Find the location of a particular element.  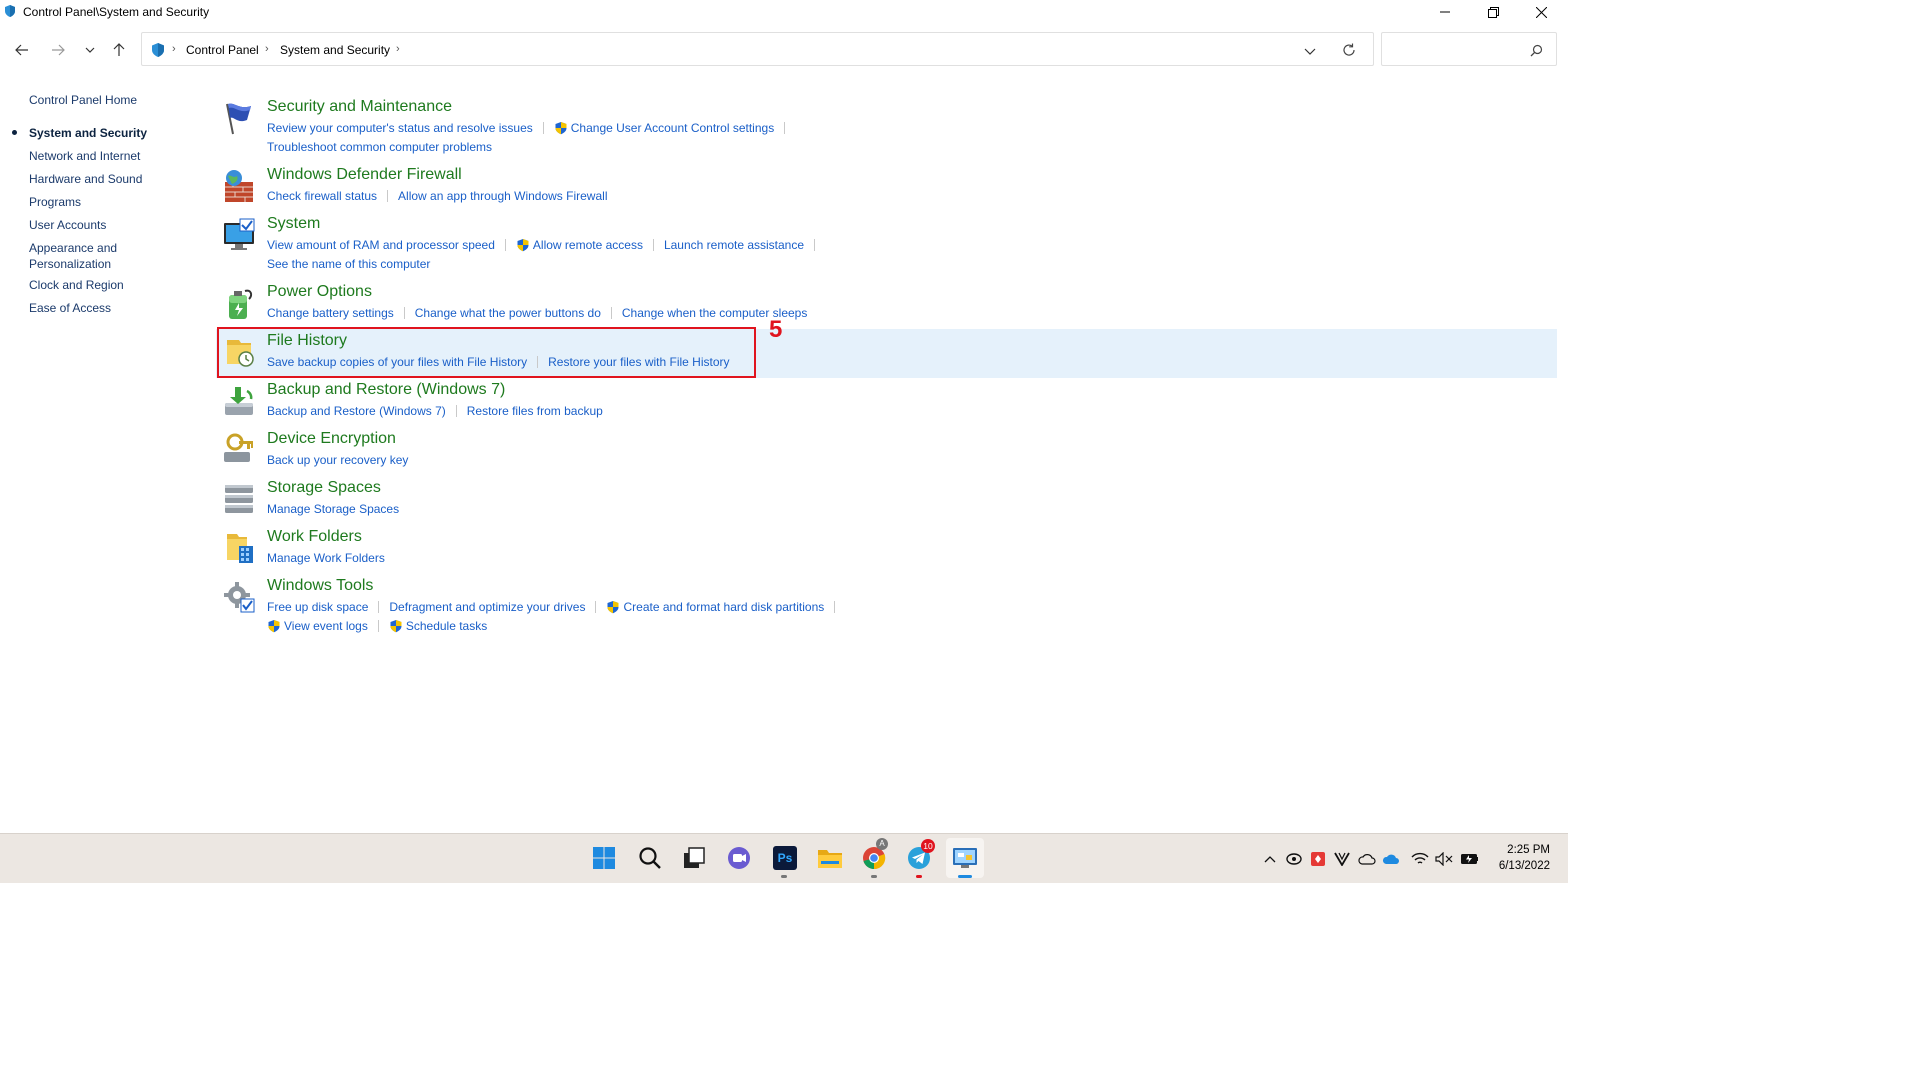

link-label: Allow remote access is located at coordinates (588, 245).